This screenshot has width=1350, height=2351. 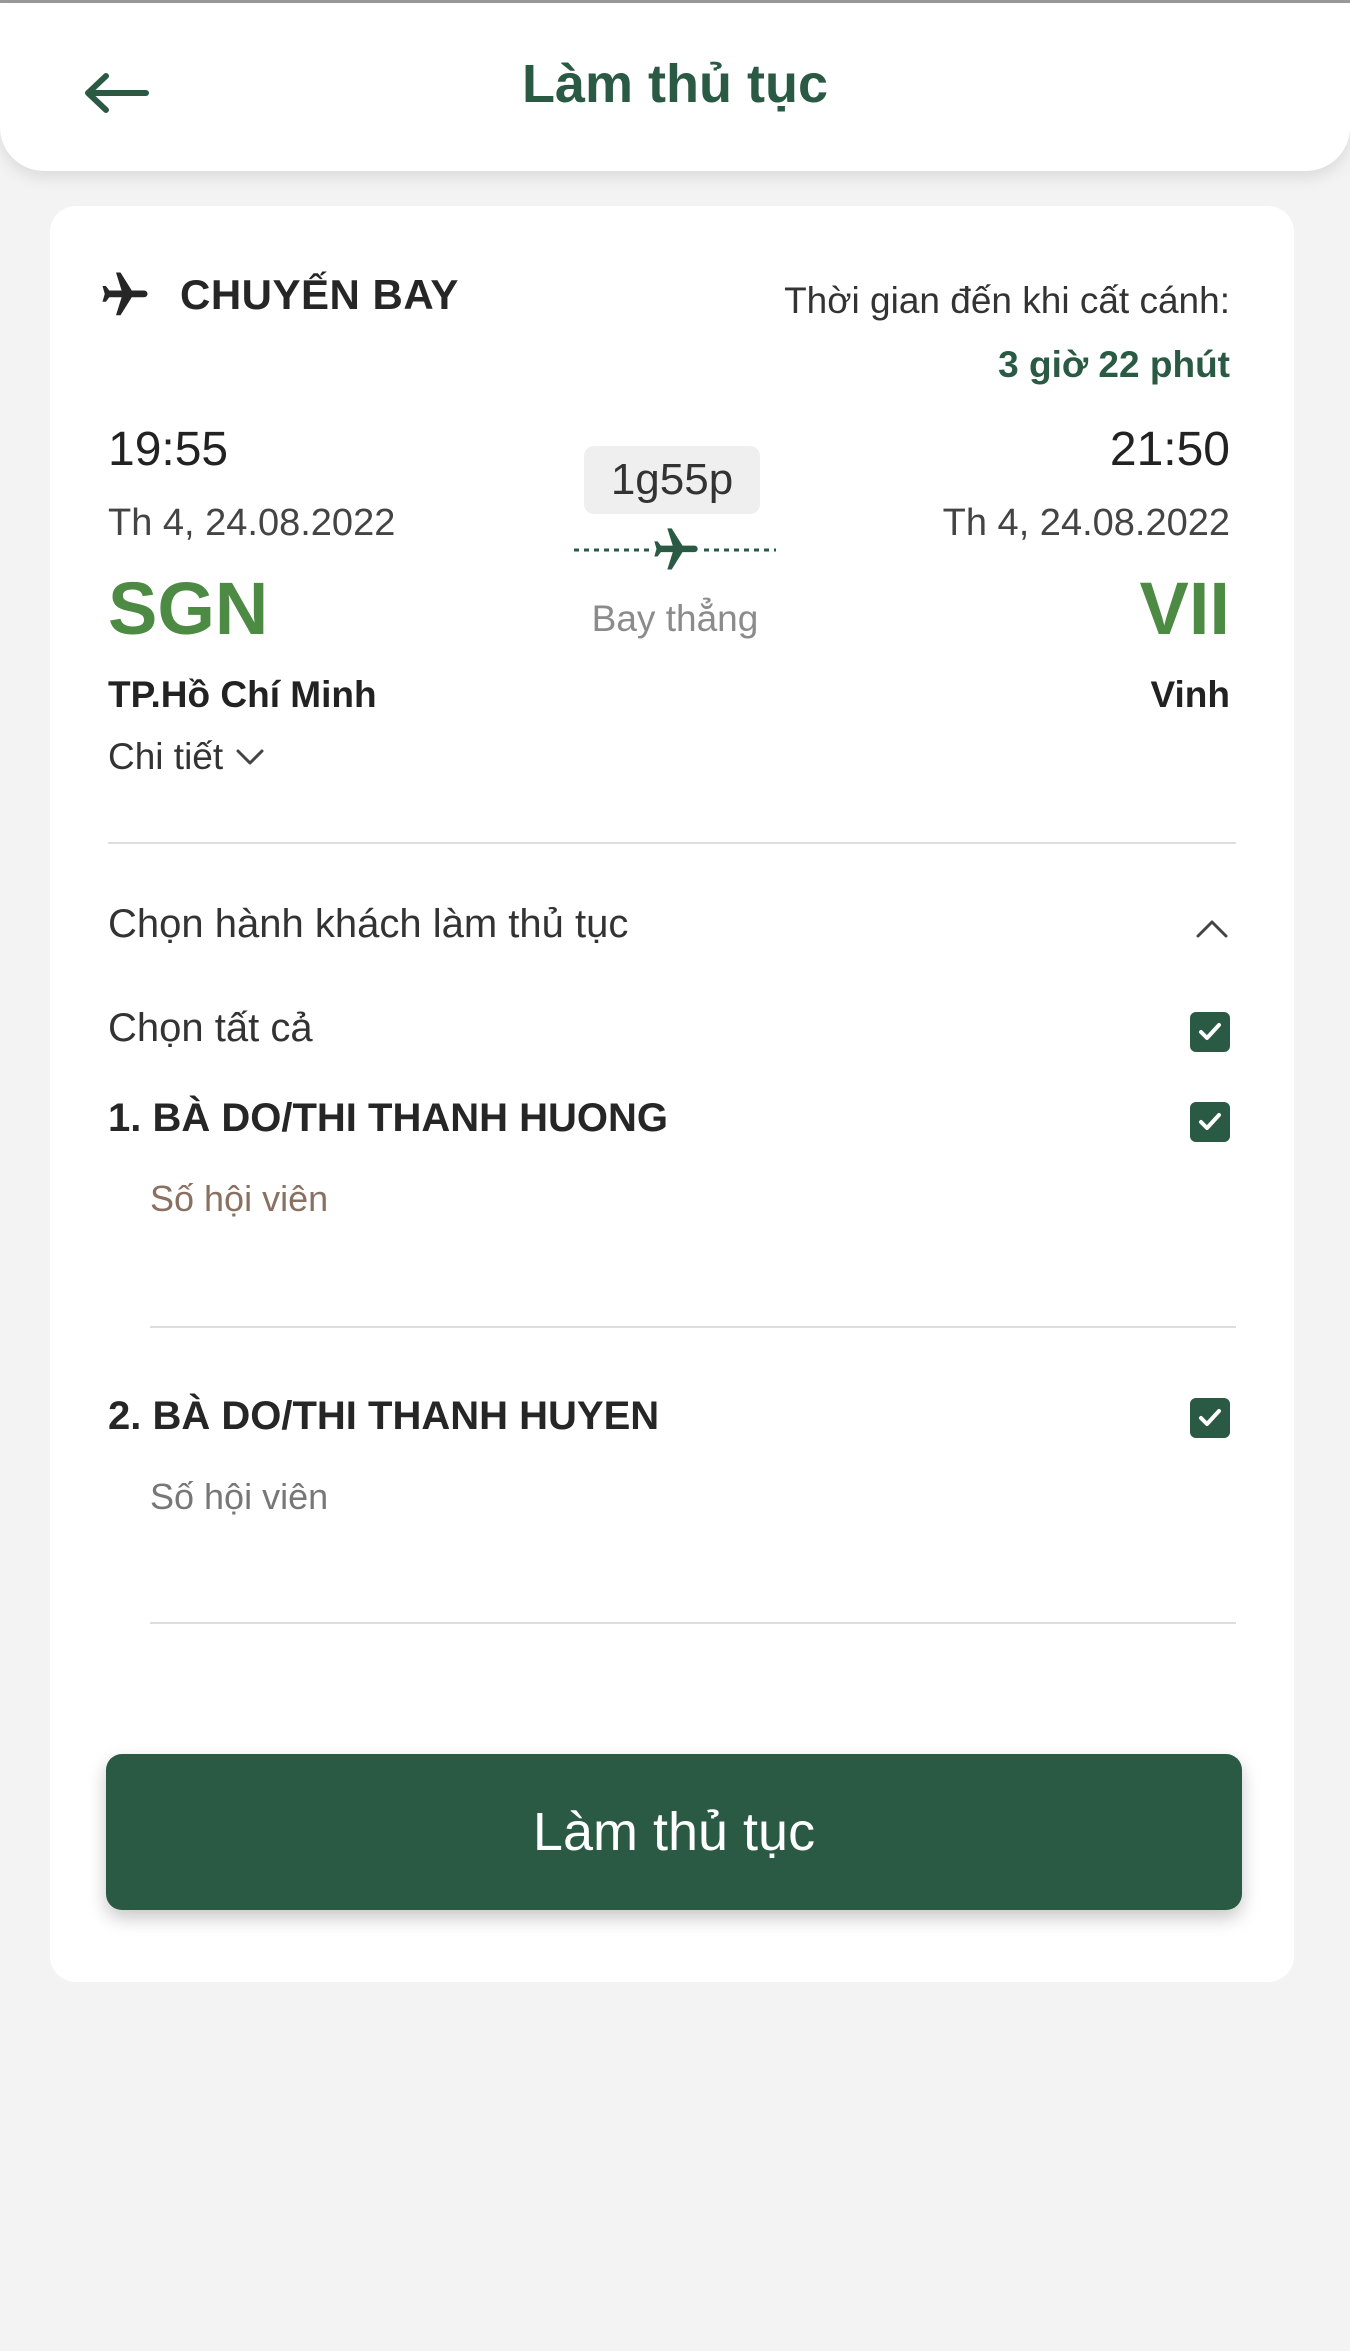 What do you see at coordinates (1169, 449) in the screenshot?
I see `arrival-time: 21:50` at bounding box center [1169, 449].